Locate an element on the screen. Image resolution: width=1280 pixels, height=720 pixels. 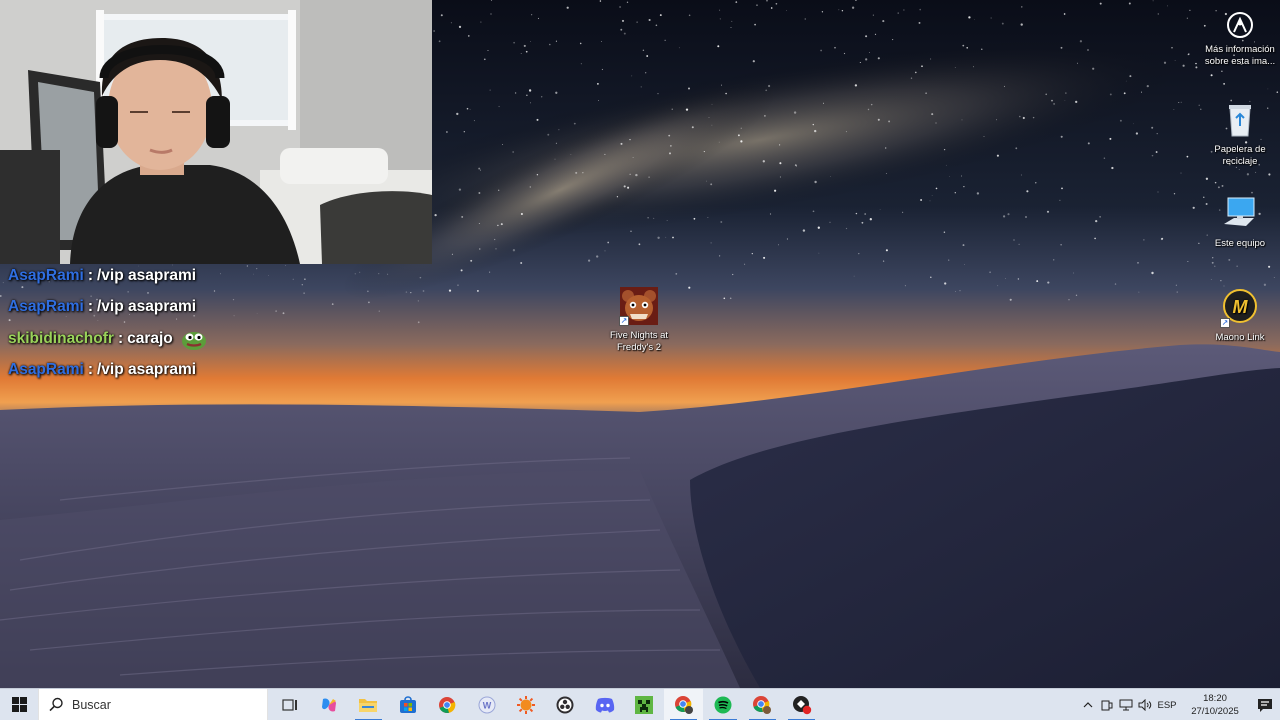
tray-device-button is located at coordinates (1106, 704).